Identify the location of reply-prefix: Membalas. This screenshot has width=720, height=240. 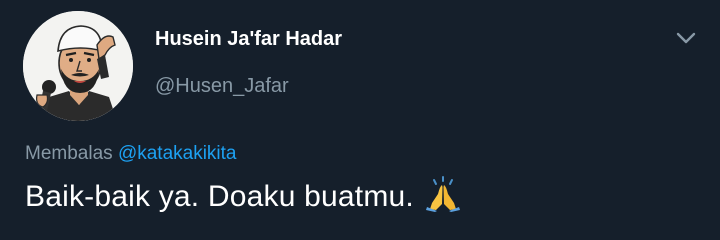
(69, 153).